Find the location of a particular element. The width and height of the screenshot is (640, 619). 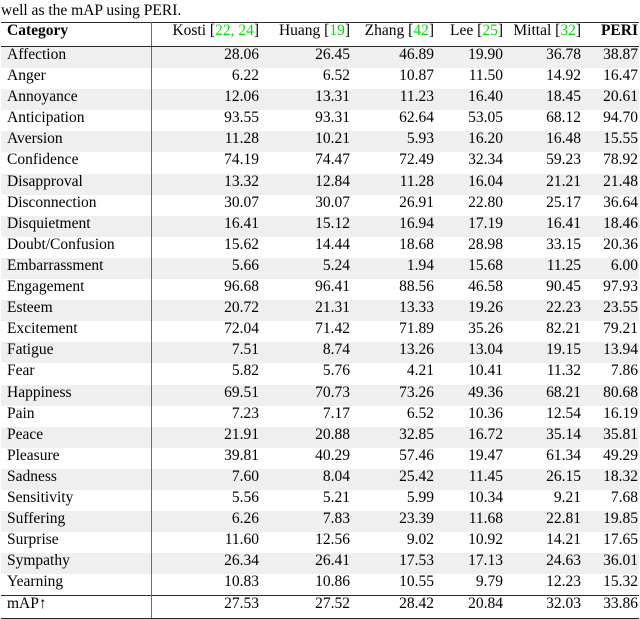

cell-category: Sympathy is located at coordinates (76, 564).